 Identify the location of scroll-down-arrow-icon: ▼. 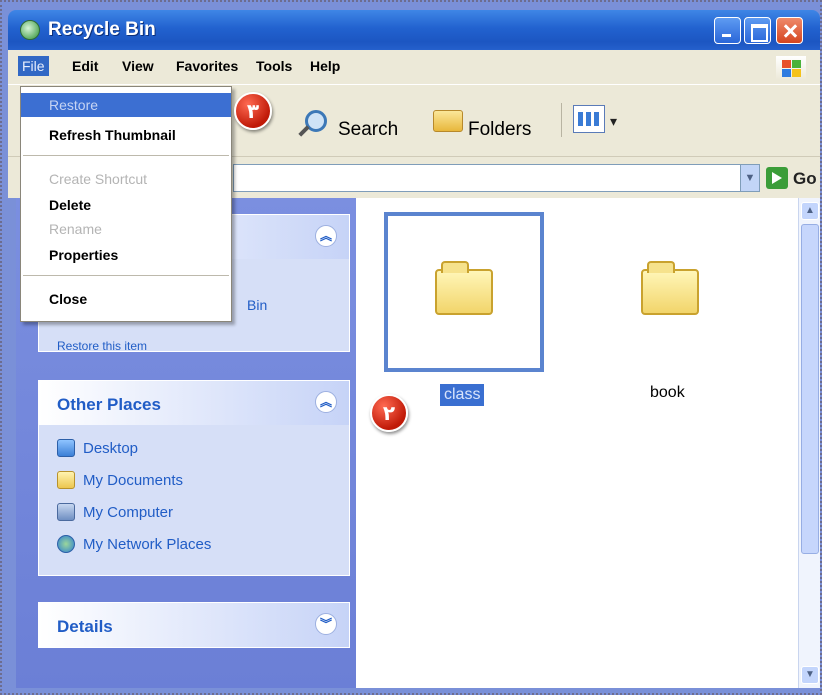
(810, 675).